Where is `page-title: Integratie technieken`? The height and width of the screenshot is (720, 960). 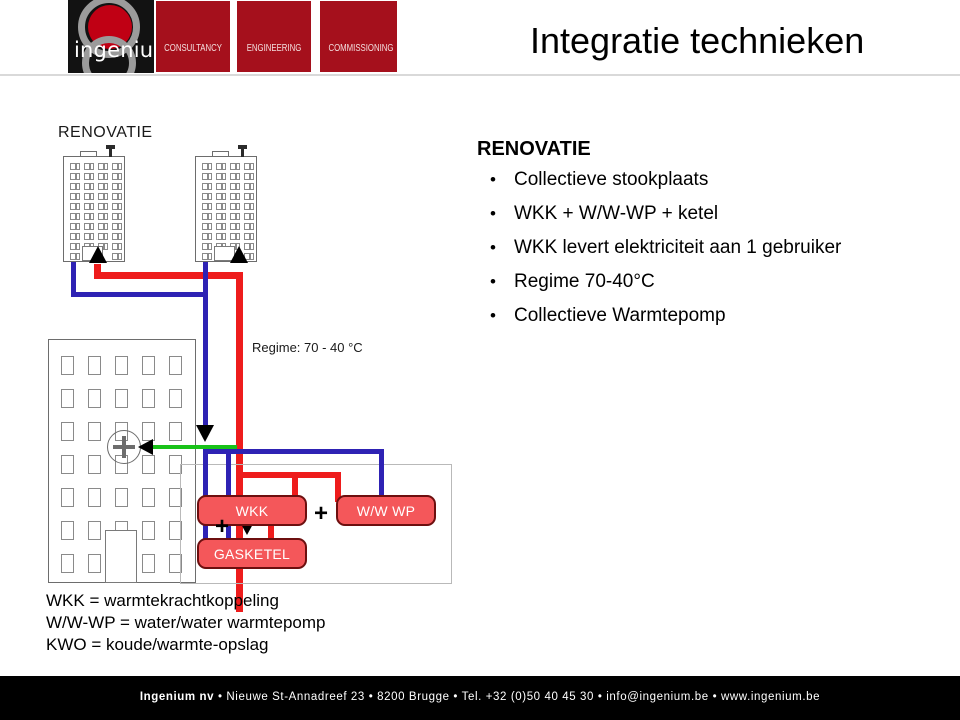
page-title: Integratie technieken is located at coordinates (697, 40).